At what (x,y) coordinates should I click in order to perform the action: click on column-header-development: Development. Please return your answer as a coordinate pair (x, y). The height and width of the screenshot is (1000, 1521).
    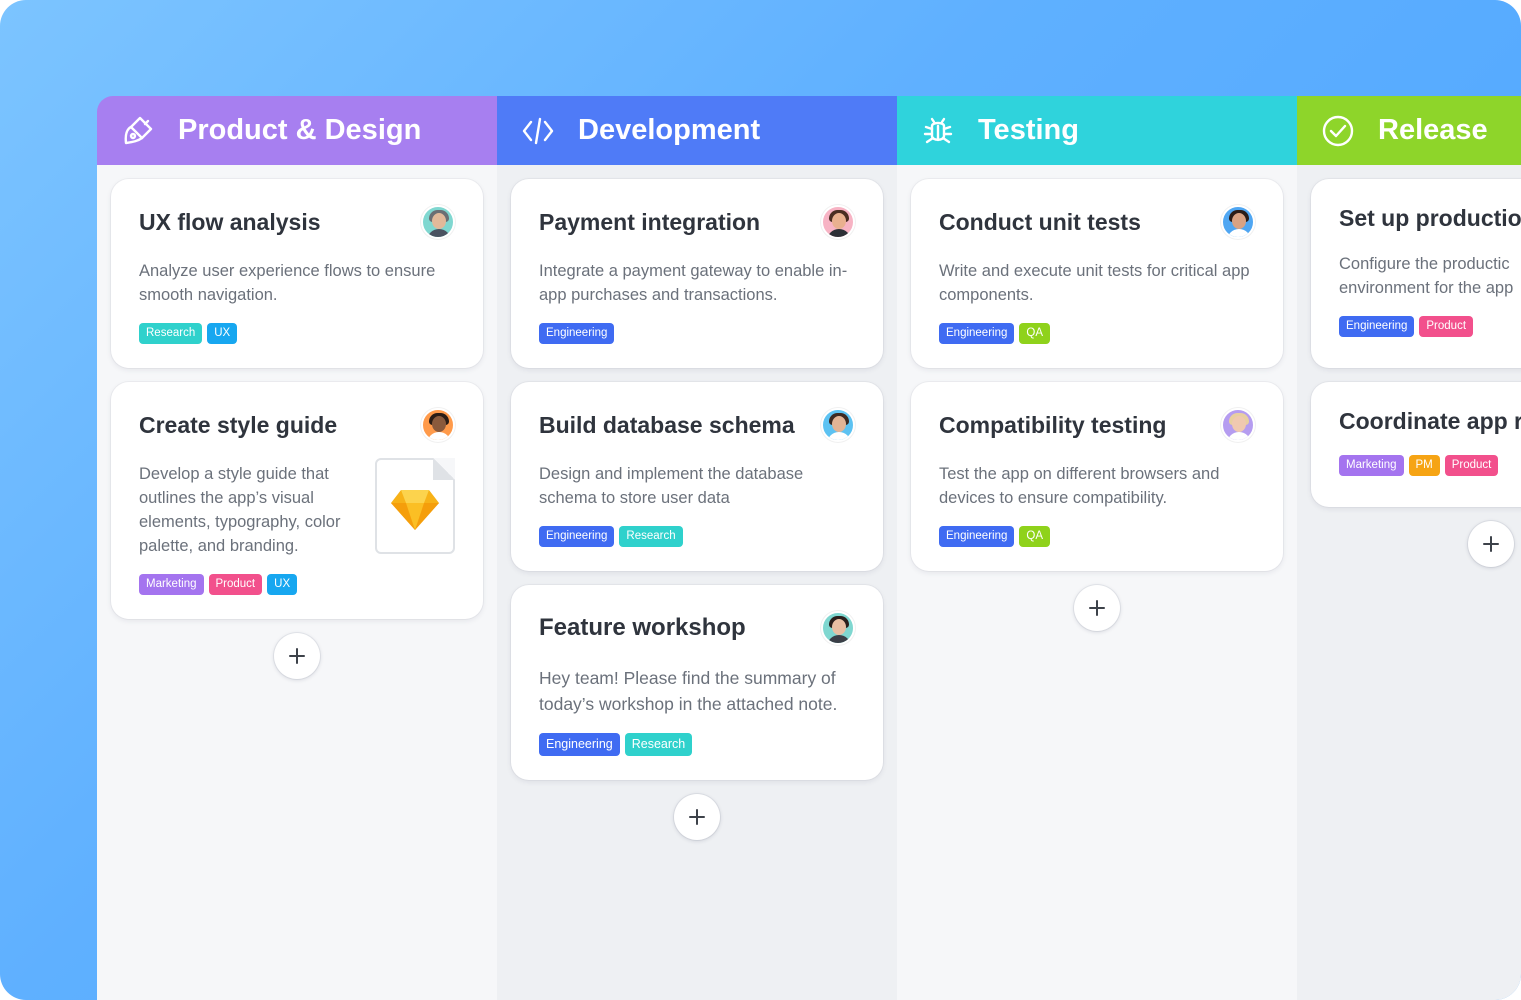
    Looking at the image, I should click on (697, 130).